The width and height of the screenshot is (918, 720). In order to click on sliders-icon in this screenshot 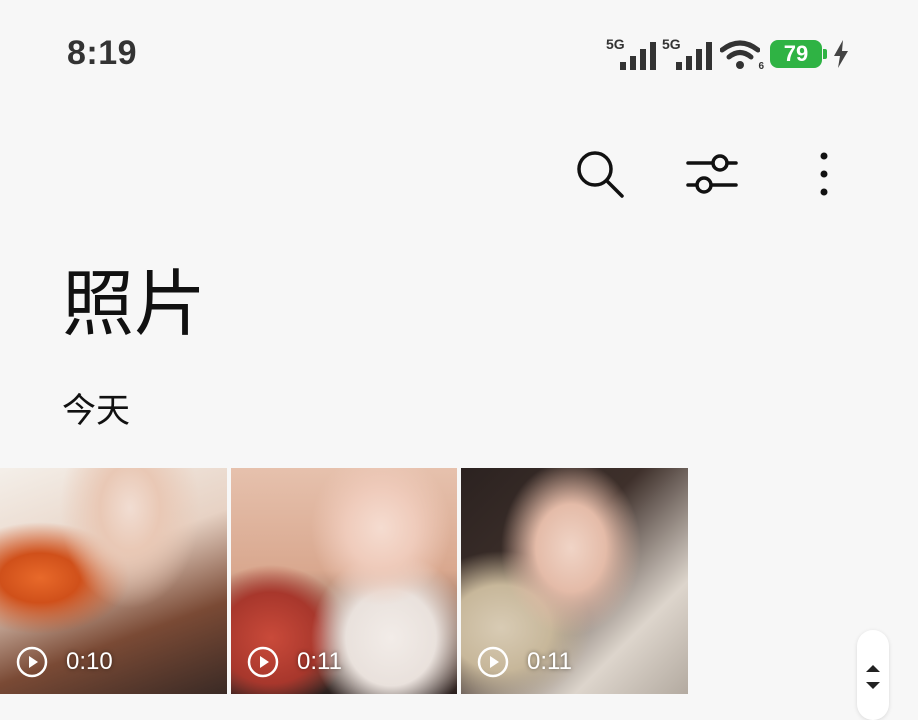, I will do `click(712, 174)`.